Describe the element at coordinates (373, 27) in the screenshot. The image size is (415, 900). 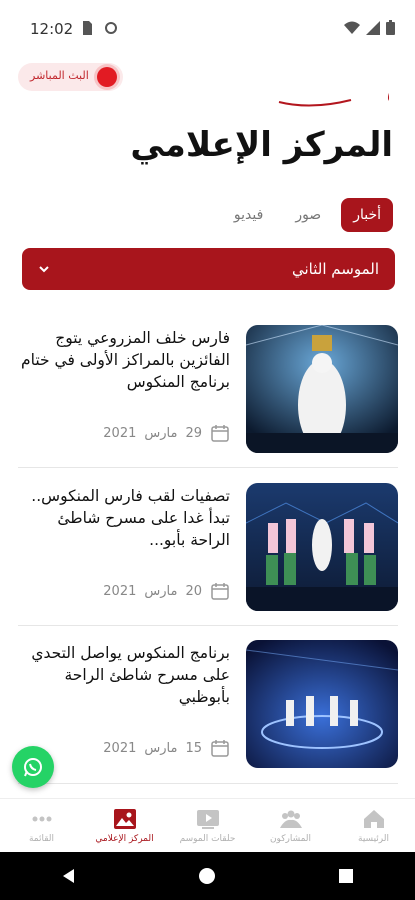
I see `signal-icon` at that location.